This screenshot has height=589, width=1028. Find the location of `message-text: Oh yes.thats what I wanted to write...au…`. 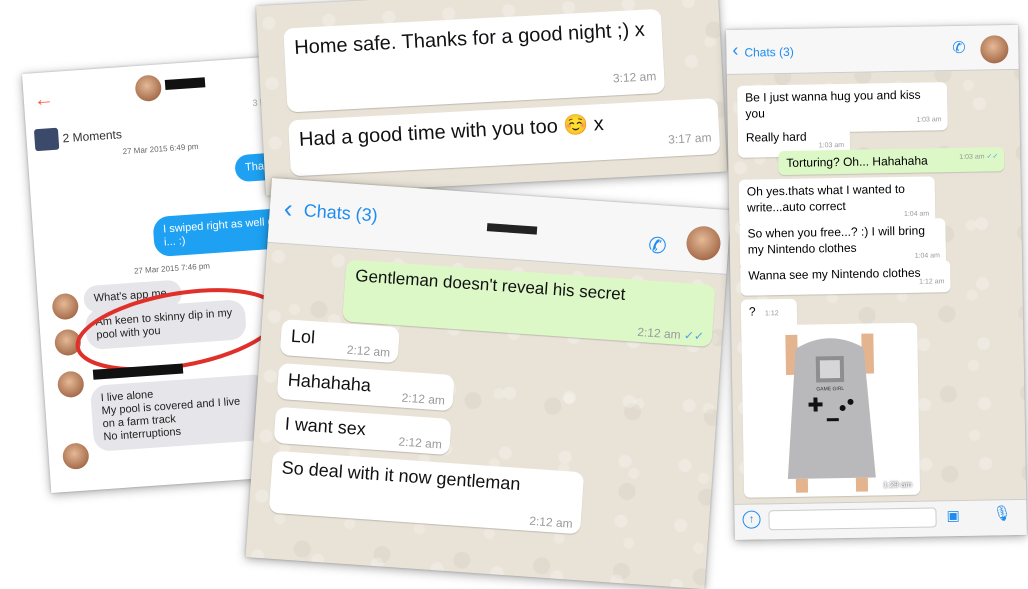

message-text: Oh yes.thats what I wanted to write...au… is located at coordinates (826, 198).